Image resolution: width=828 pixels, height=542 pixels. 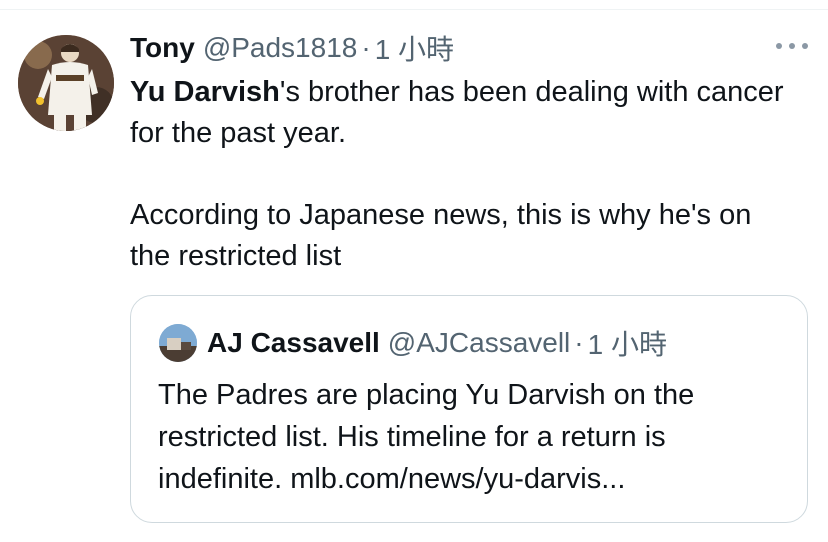 I want to click on author-handle: @Pads1818, so click(x=280, y=48).